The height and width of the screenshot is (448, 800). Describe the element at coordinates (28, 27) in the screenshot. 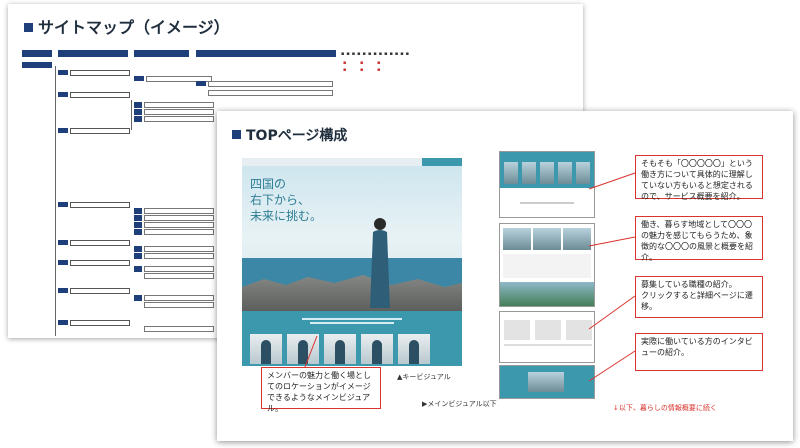

I see `title-square-icon` at that location.